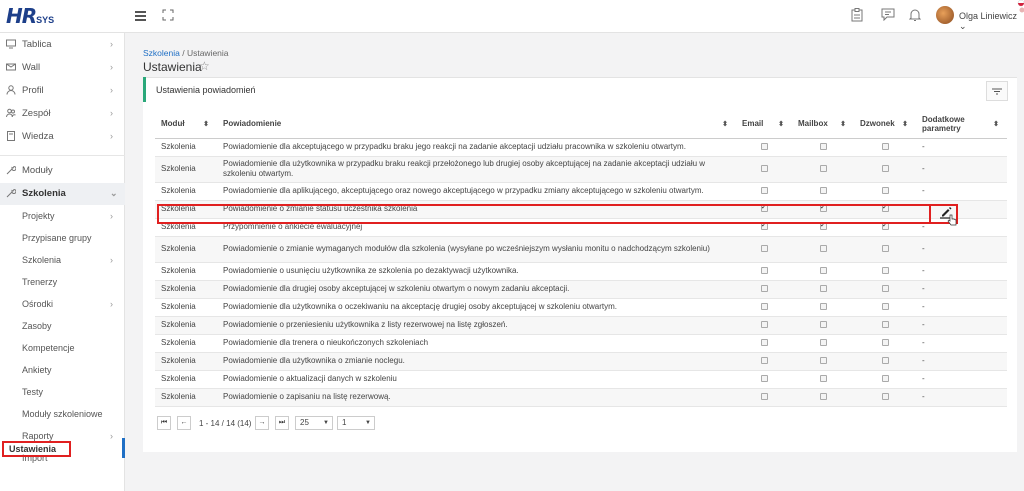 The height and width of the screenshot is (491, 1024). What do you see at coordinates (857, 15) in the screenshot?
I see `clipboard-icon` at bounding box center [857, 15].